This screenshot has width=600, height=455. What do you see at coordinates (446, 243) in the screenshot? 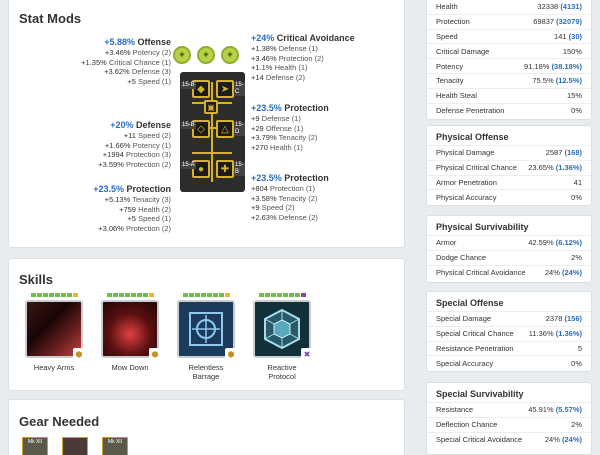
I see `stat-label: Armor` at bounding box center [446, 243].